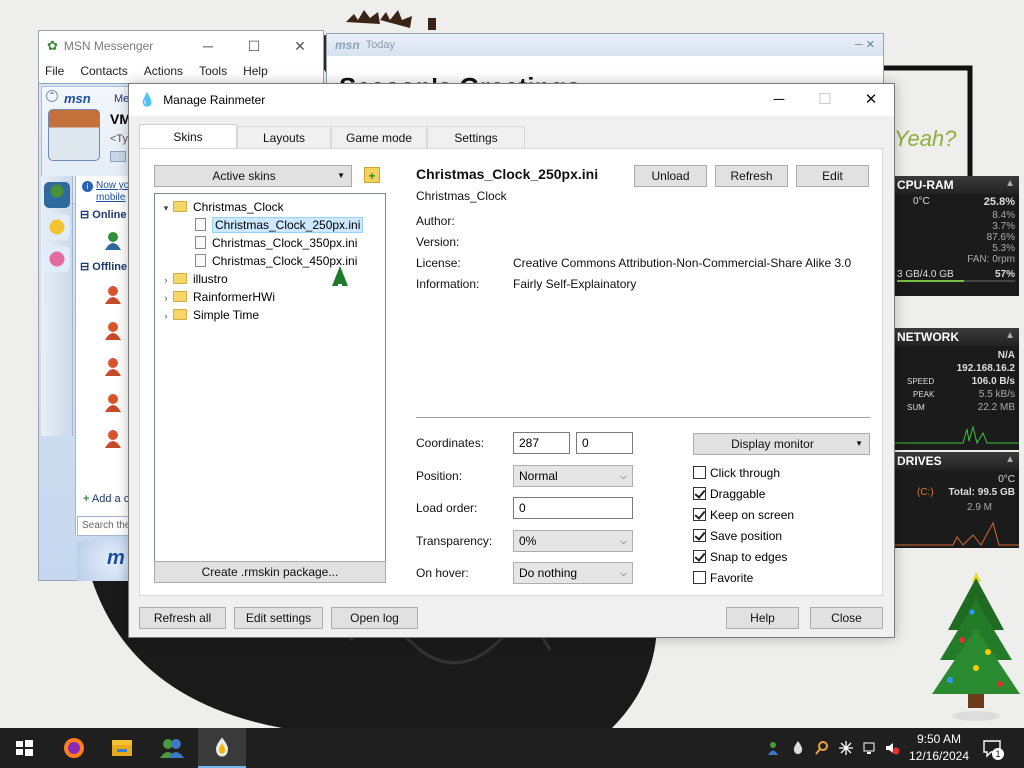 The width and height of the screenshot is (1024, 768). I want to click on add-skin-icon: +, so click(372, 175).